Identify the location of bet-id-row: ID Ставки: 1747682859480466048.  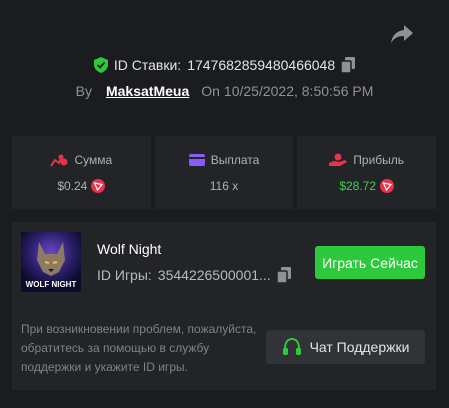
(224, 65).